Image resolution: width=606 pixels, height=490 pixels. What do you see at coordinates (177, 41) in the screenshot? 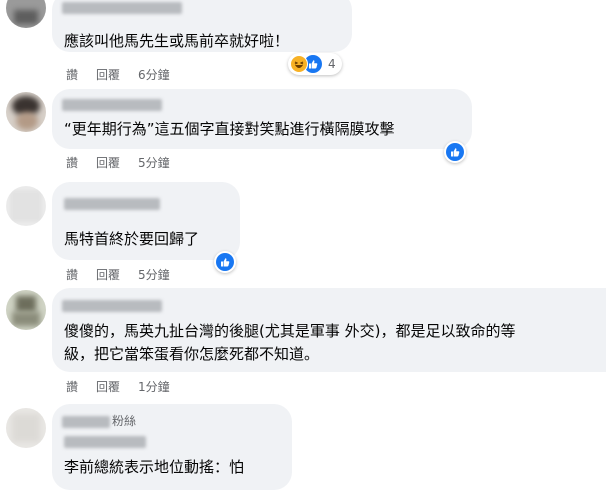
I see `comment-text: 應該叫他馬先生或馬前卒就好啦！` at bounding box center [177, 41].